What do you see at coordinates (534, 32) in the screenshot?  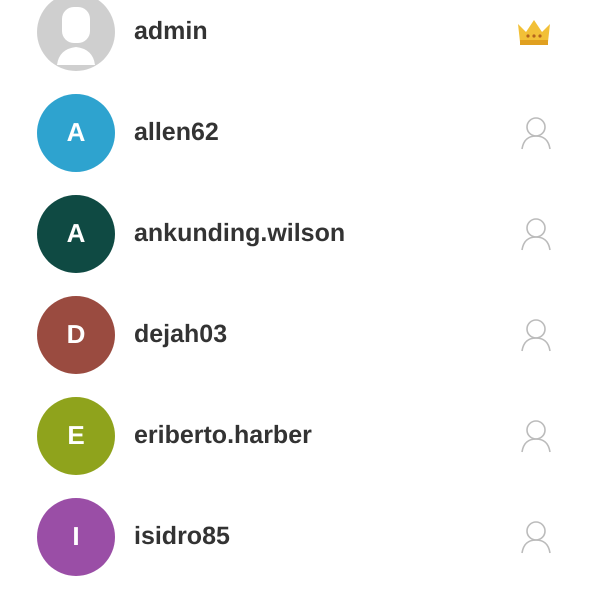 I see `crown-icon` at bounding box center [534, 32].